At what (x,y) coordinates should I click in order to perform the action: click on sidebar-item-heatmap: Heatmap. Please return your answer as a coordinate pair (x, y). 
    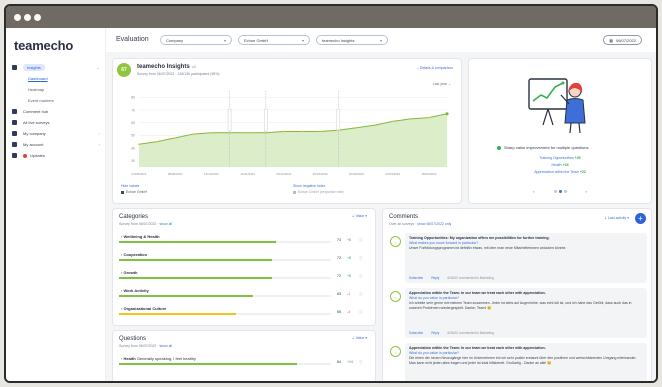
    Looking at the image, I should click on (56, 89).